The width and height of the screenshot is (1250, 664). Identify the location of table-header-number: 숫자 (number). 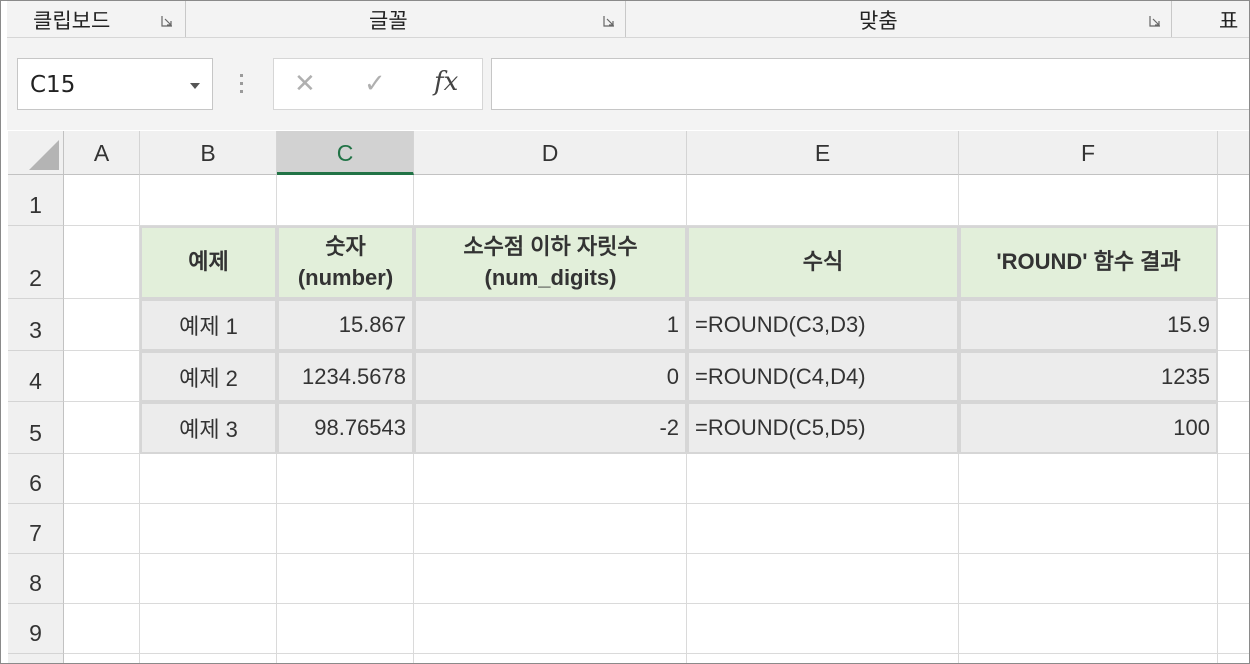
(345, 262).